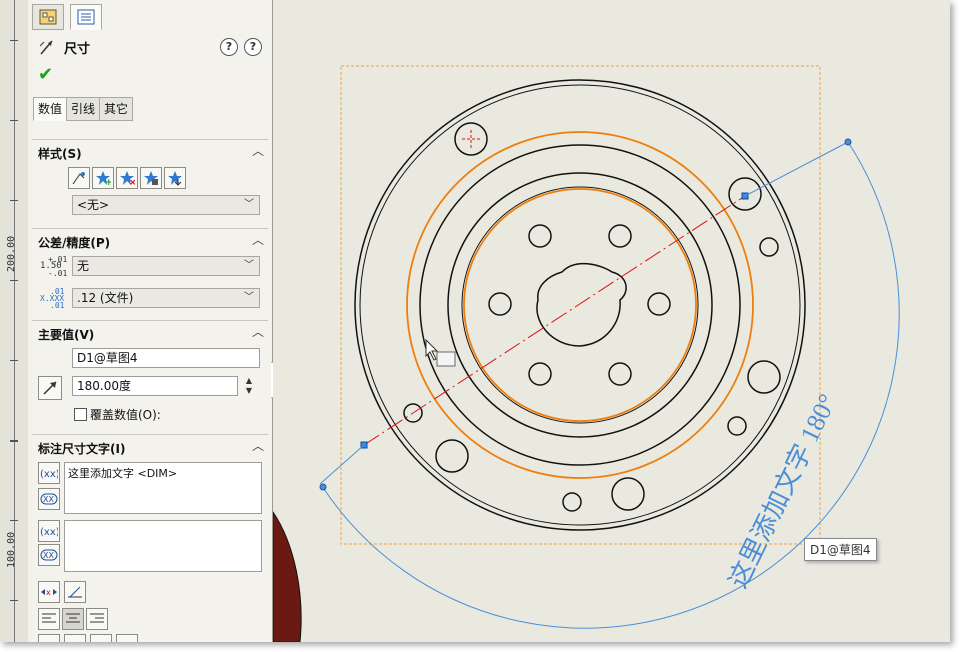 This screenshot has width=960, height=652. Describe the element at coordinates (54, 266) in the screenshot. I see `tolerance-type-icon: +.01 1.50 -.01` at that location.